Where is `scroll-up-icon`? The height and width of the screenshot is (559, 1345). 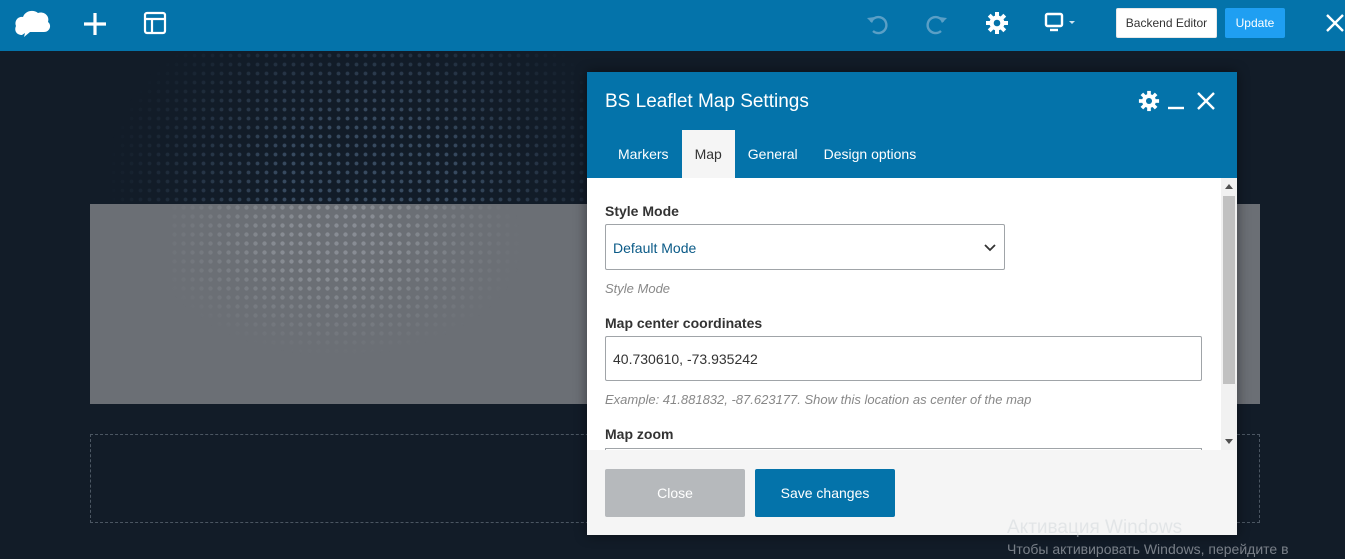 scroll-up-icon is located at coordinates (1229, 186).